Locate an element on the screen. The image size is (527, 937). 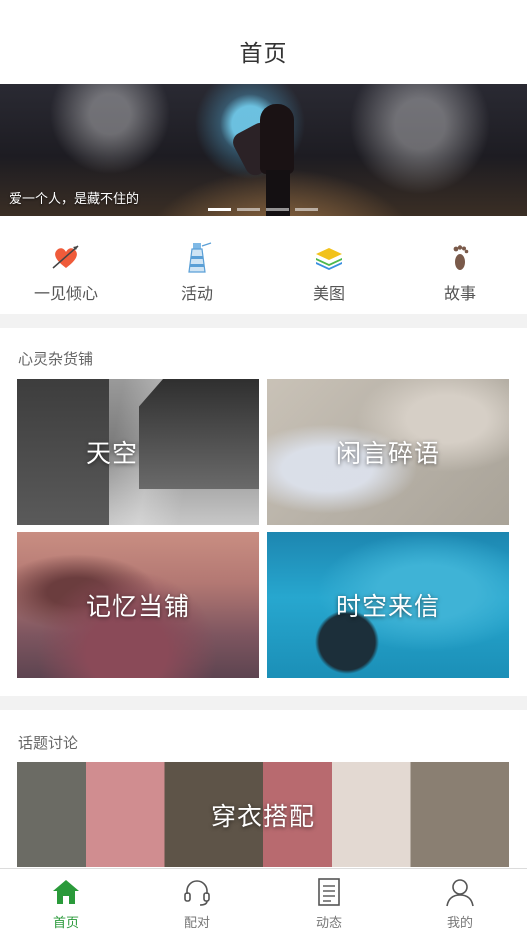
card-memory-pawnshop: 记忆当铺 is located at coordinates (138, 605).